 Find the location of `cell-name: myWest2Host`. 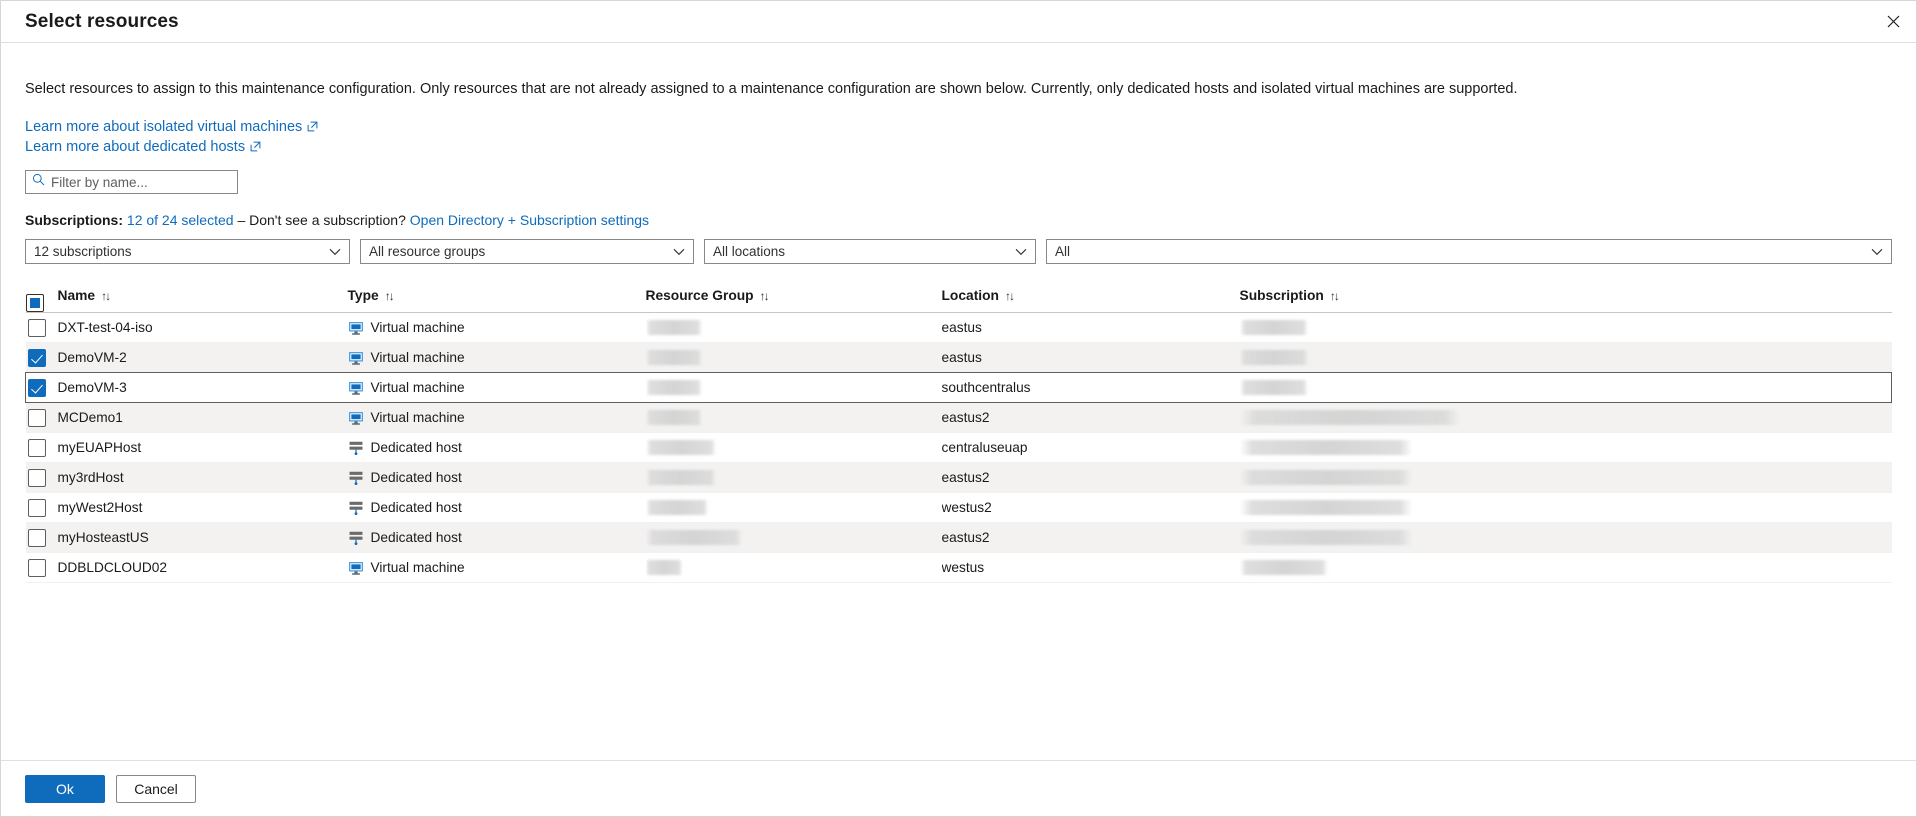

cell-name: myWest2Host is located at coordinates (203, 508).